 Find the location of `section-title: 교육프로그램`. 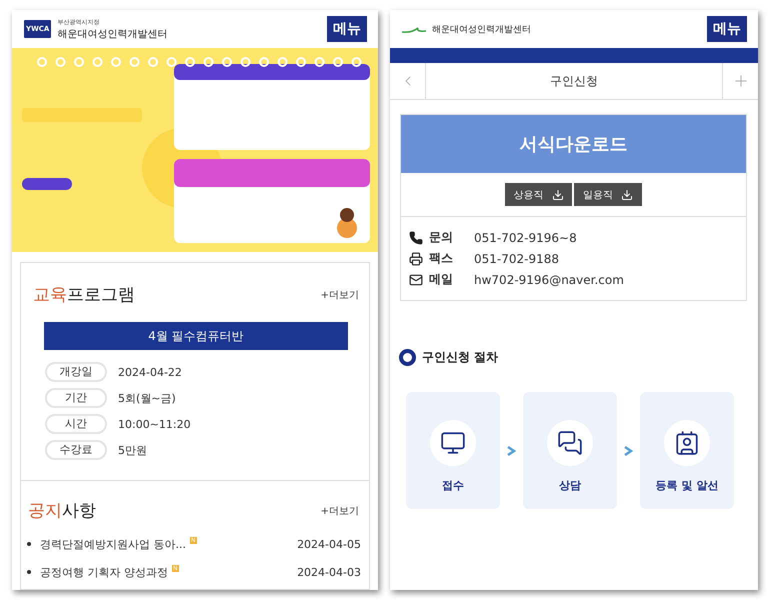

section-title: 교육프로그램 is located at coordinates (84, 295).